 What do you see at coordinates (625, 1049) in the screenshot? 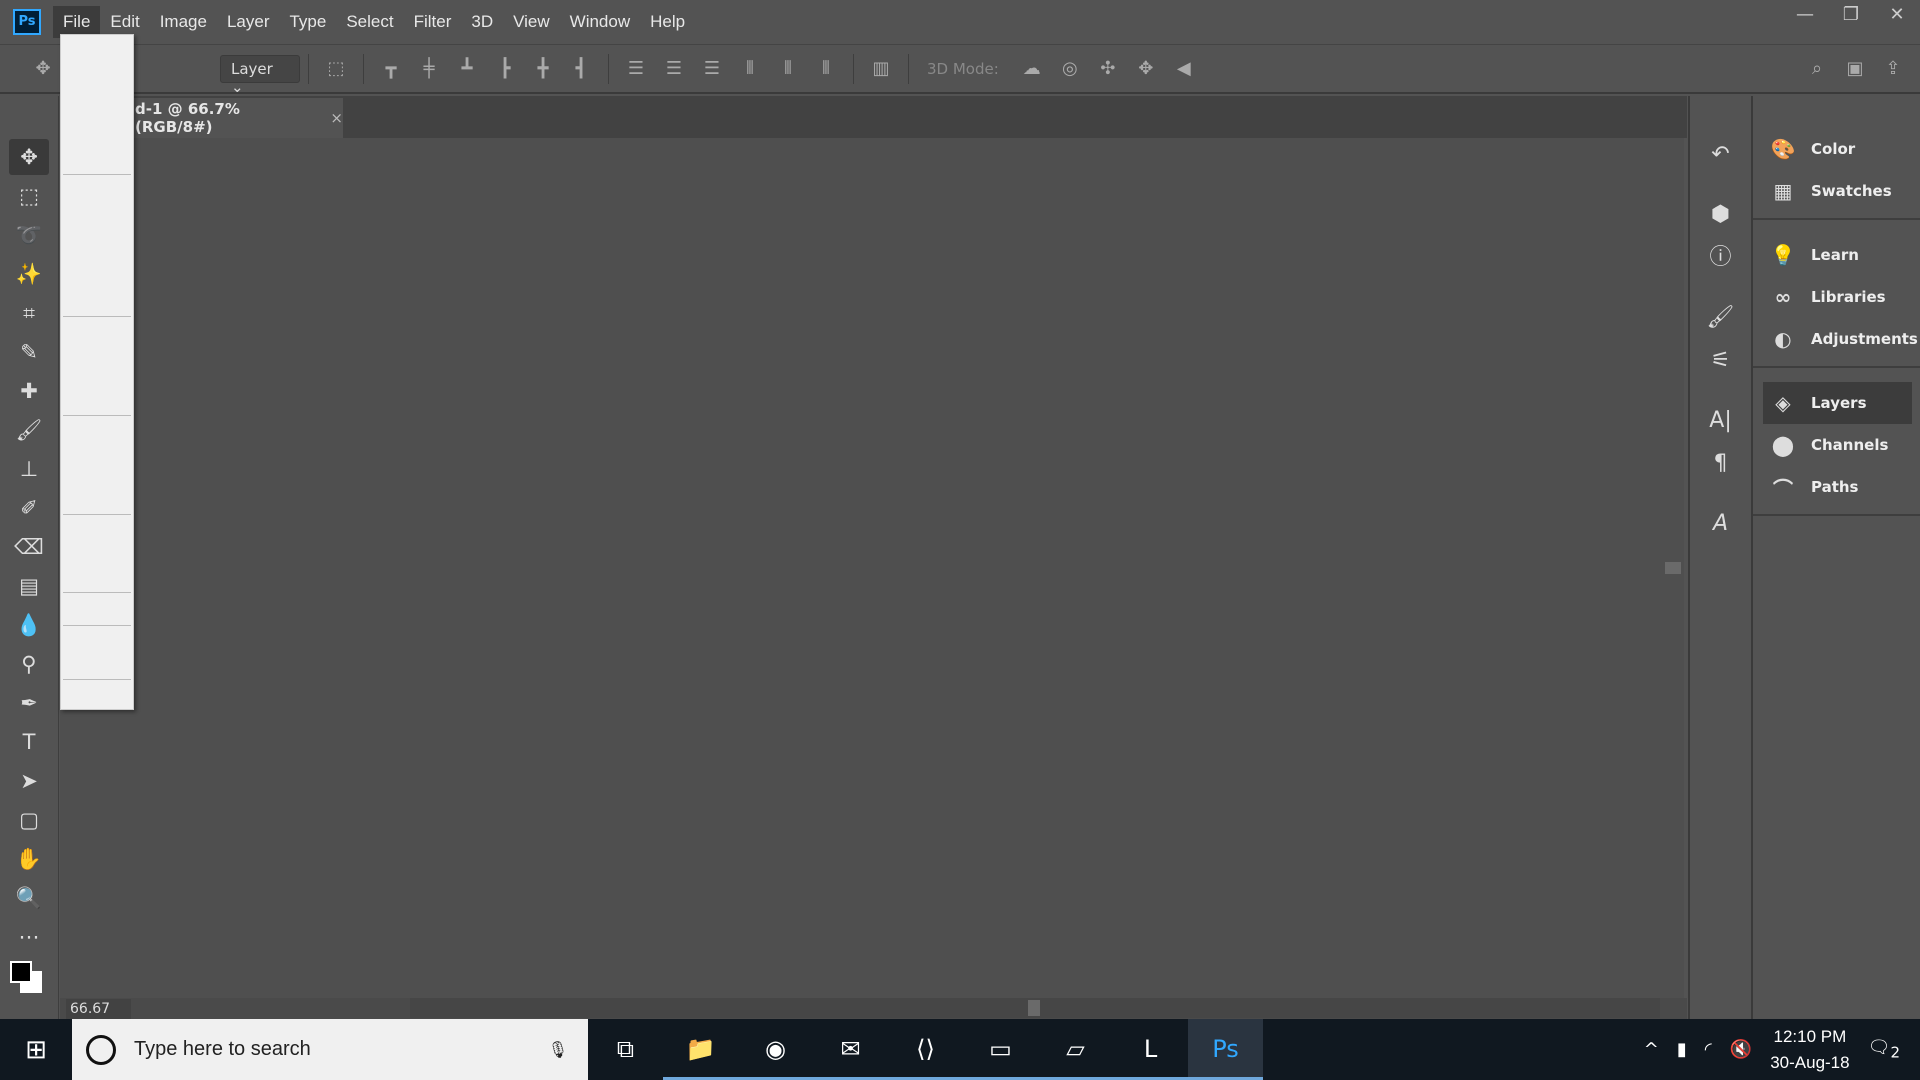
I see `task-view-icon: ⧉` at bounding box center [625, 1049].